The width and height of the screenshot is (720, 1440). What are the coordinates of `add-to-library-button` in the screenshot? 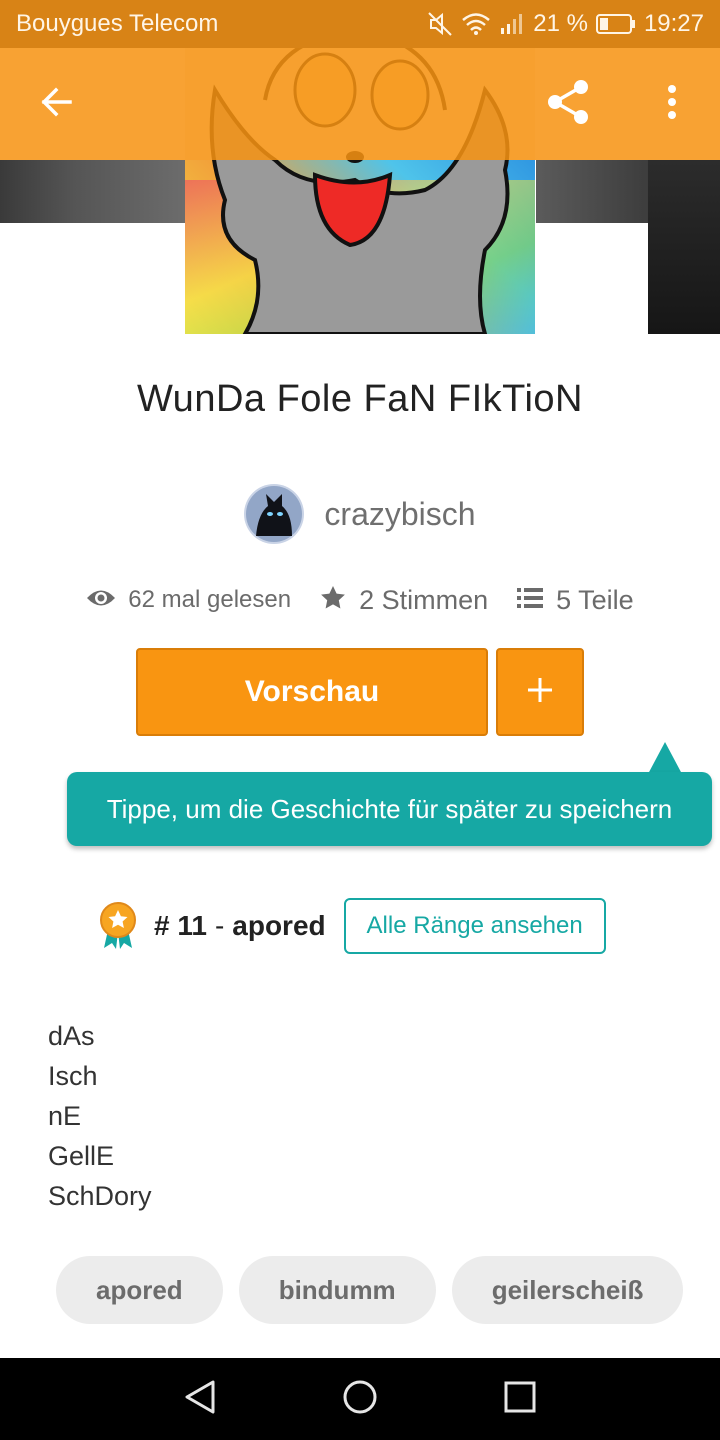 It's located at (540, 692).